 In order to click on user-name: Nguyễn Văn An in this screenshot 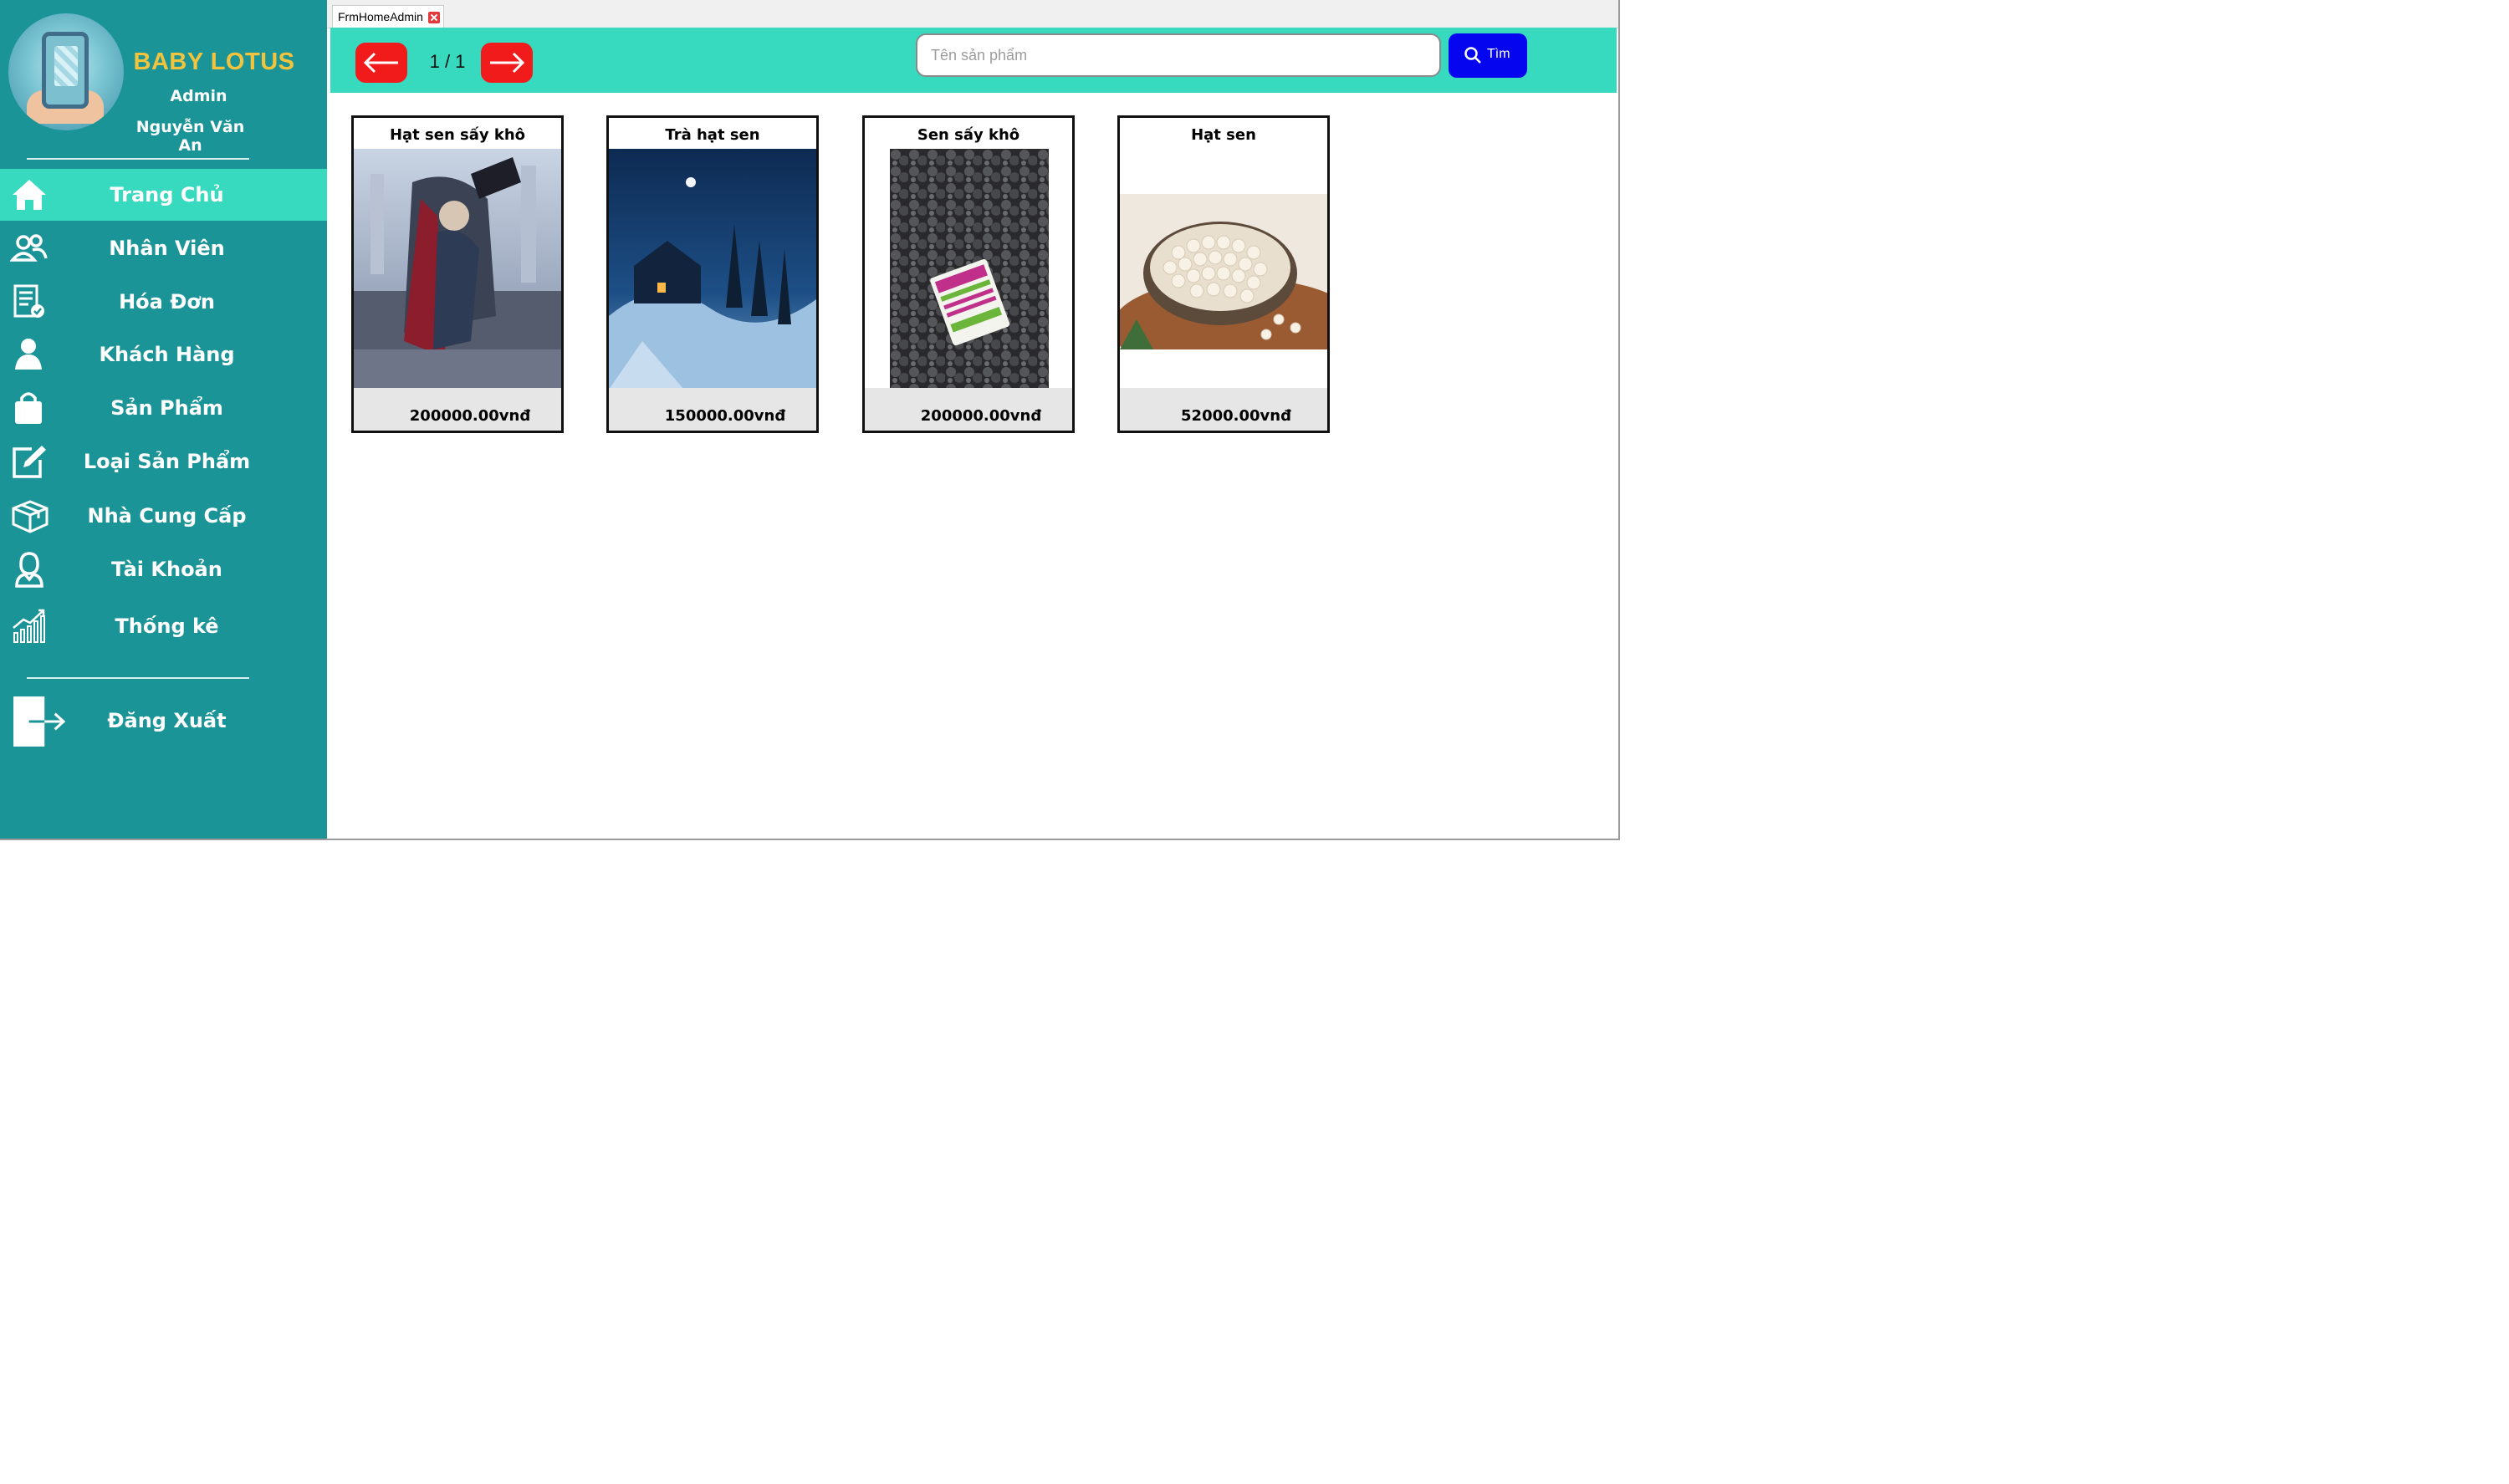, I will do `click(190, 136)`.